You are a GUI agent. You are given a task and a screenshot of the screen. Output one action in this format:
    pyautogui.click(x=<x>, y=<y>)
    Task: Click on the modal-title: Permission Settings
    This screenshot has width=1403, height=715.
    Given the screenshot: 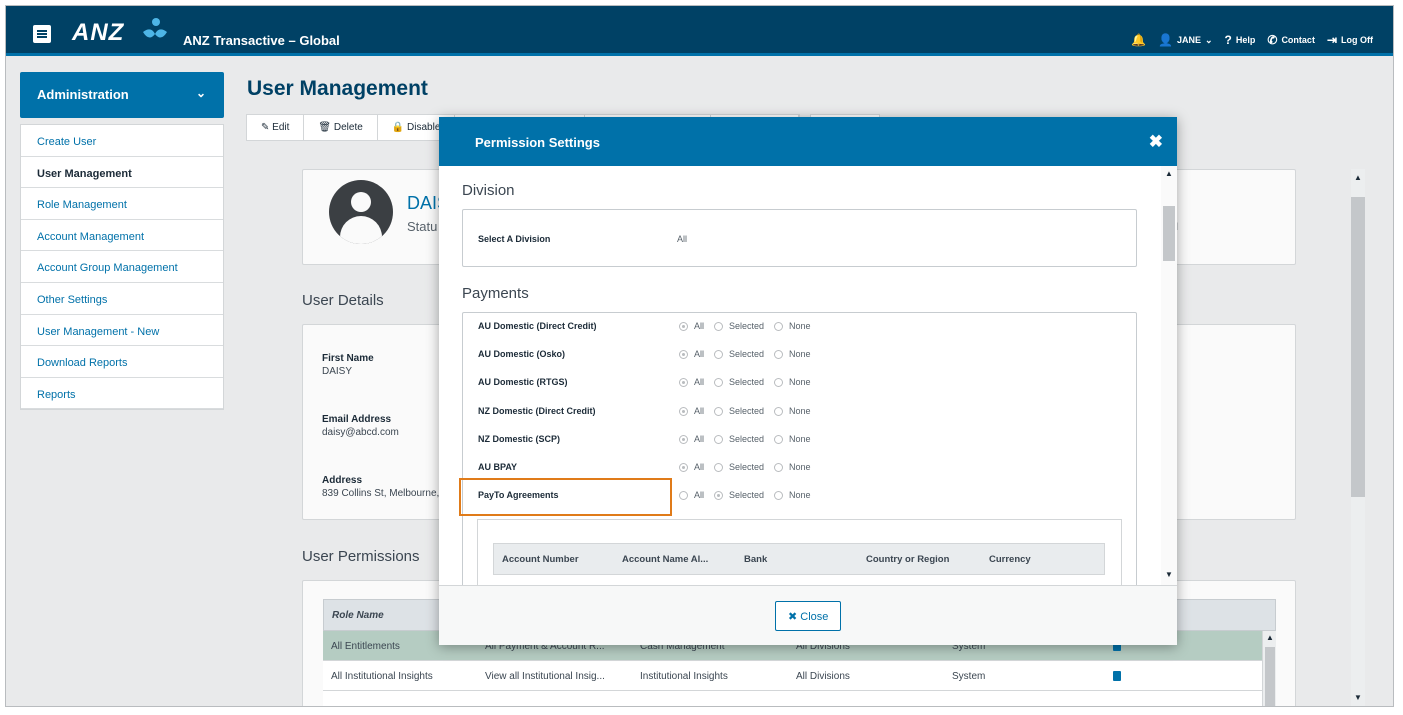 What is the action you would take?
    pyautogui.click(x=537, y=142)
    